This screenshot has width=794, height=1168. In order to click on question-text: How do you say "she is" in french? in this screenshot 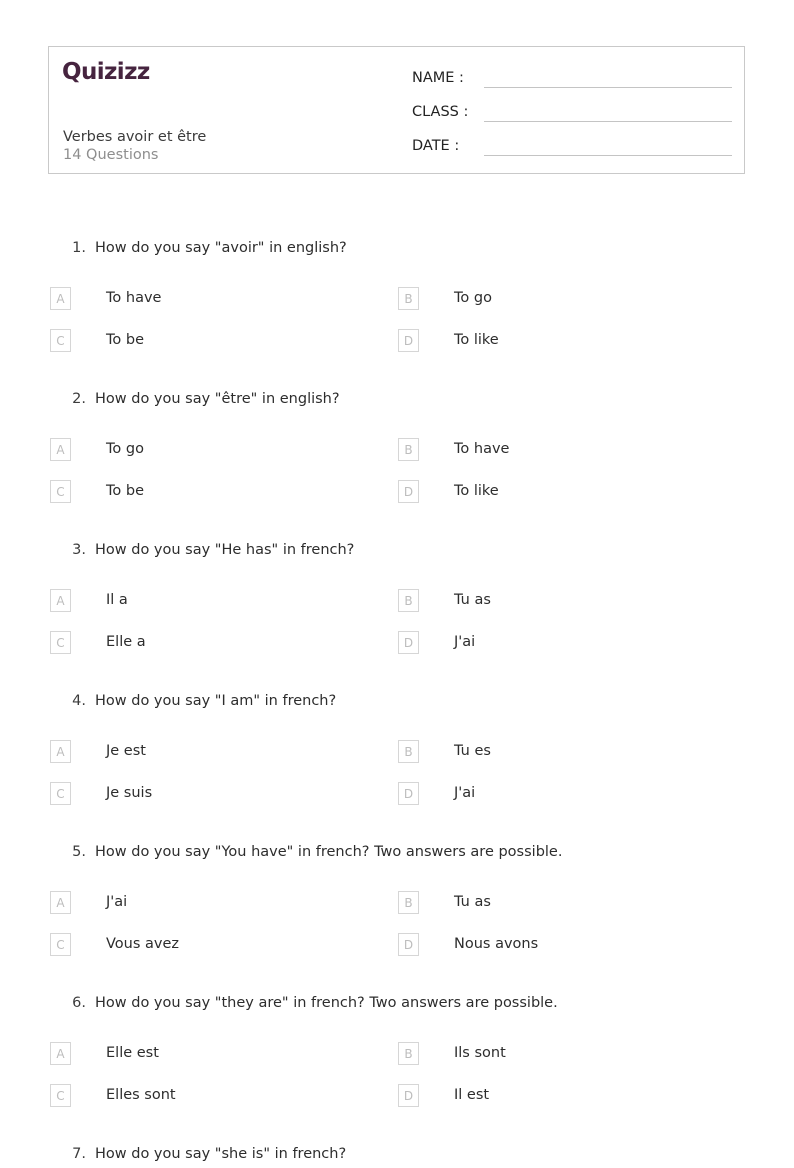, I will do `click(221, 1154)`.